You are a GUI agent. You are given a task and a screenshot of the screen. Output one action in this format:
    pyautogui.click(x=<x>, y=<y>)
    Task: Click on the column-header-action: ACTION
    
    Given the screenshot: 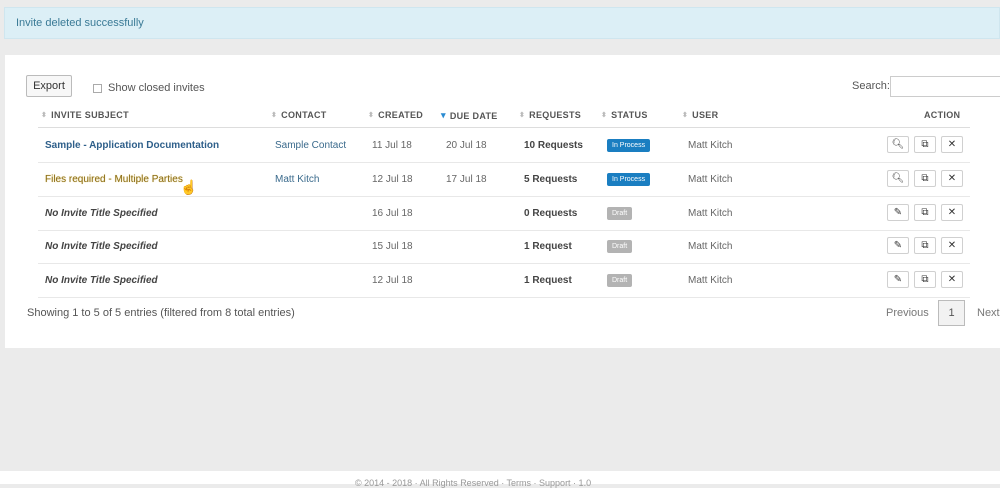 What is the action you would take?
    pyautogui.click(x=942, y=115)
    